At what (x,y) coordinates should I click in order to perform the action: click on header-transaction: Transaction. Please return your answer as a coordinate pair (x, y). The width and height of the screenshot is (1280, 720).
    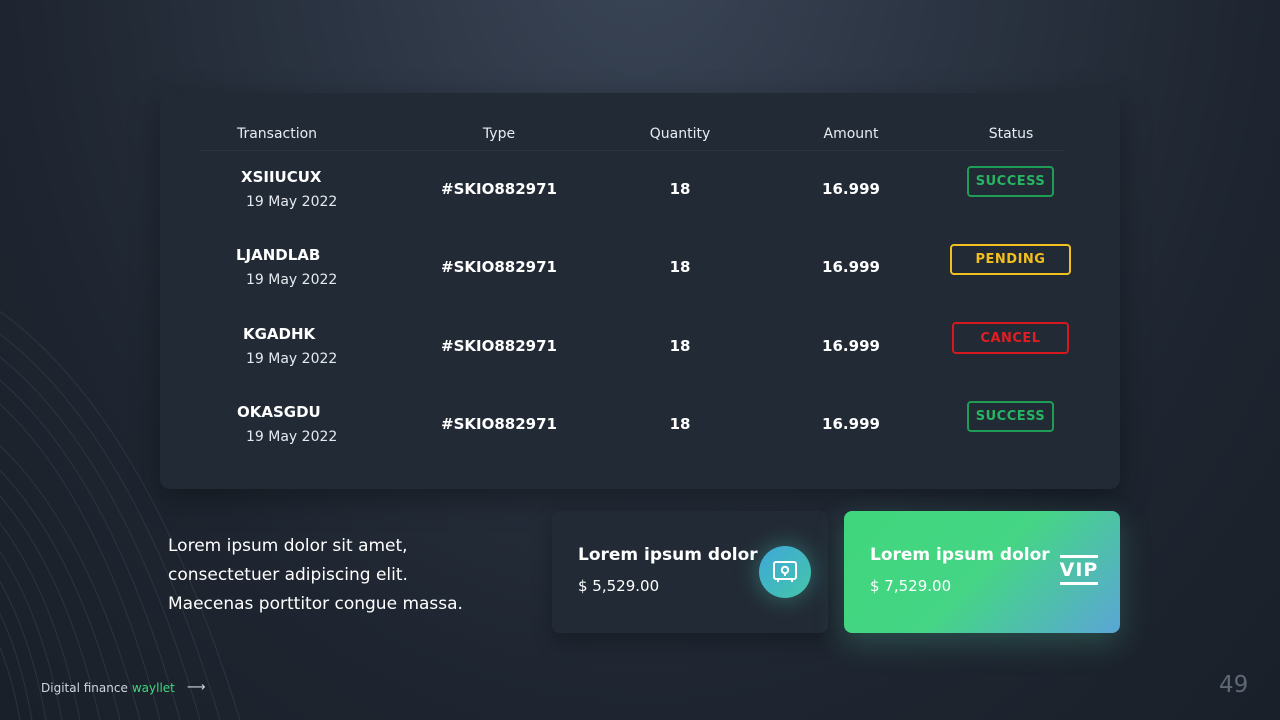
    Looking at the image, I should click on (277, 134).